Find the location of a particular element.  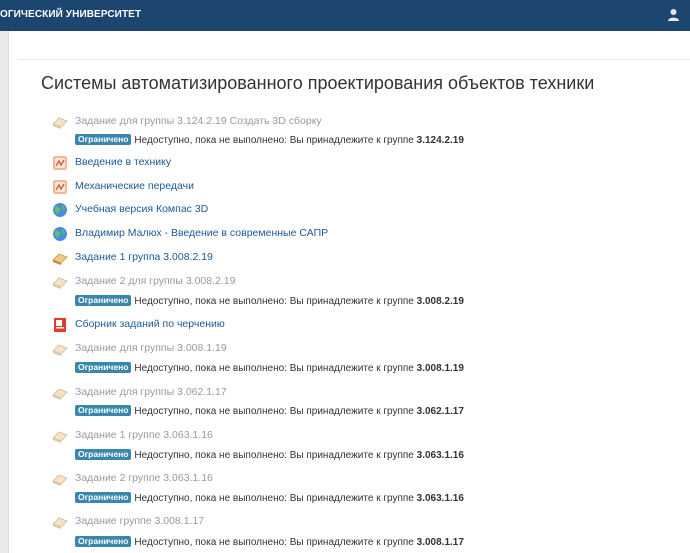

restriction-group: 3.008.1.19 is located at coordinates (440, 368).